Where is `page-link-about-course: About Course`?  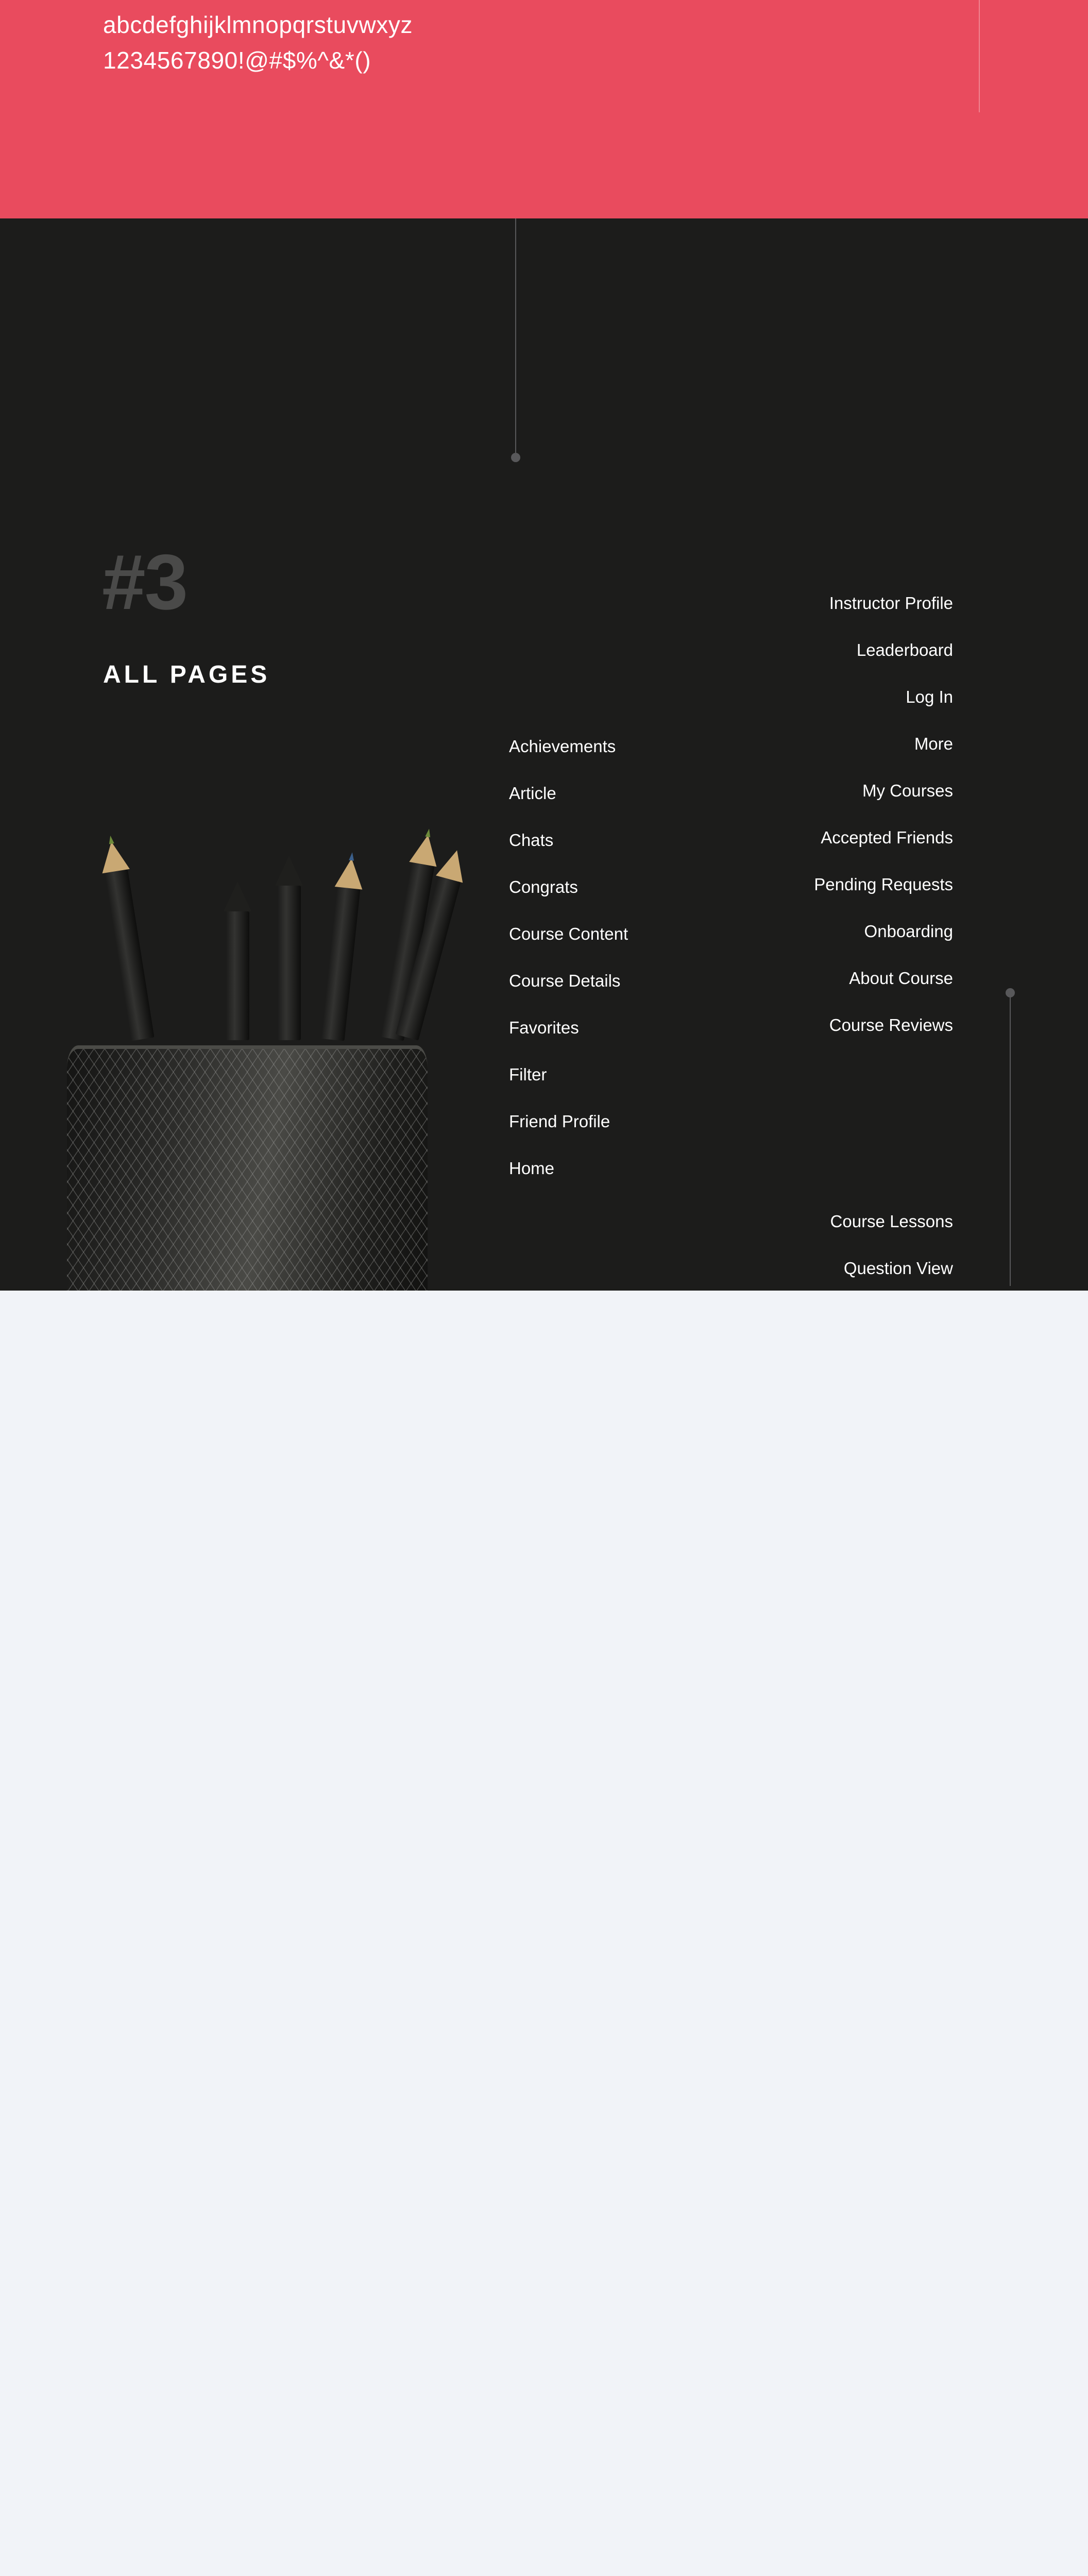
page-link-about-course: About Course is located at coordinates (809, 979).